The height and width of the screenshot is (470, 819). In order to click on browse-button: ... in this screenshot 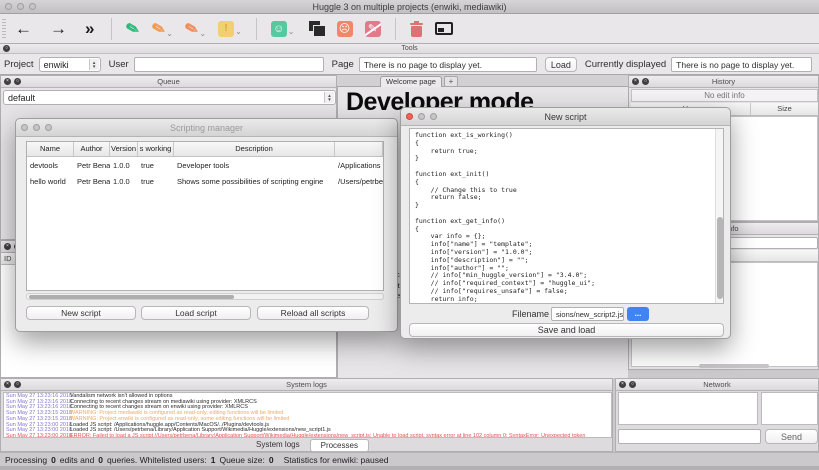, I will do `click(638, 314)`.